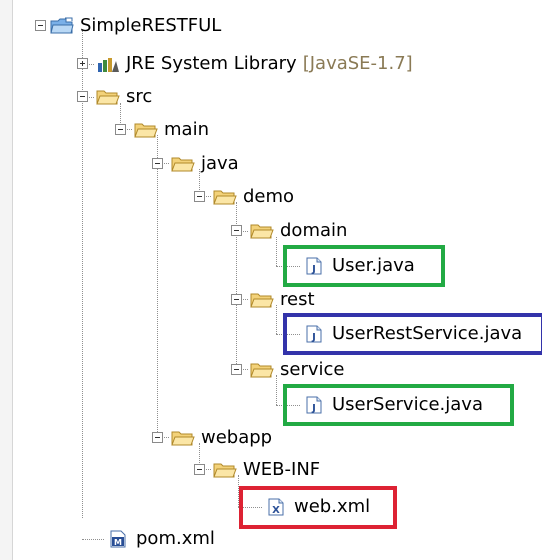 The image size is (542, 560). Describe the element at coordinates (157, 437) in the screenshot. I see `collapse-toggle-webapp` at that location.